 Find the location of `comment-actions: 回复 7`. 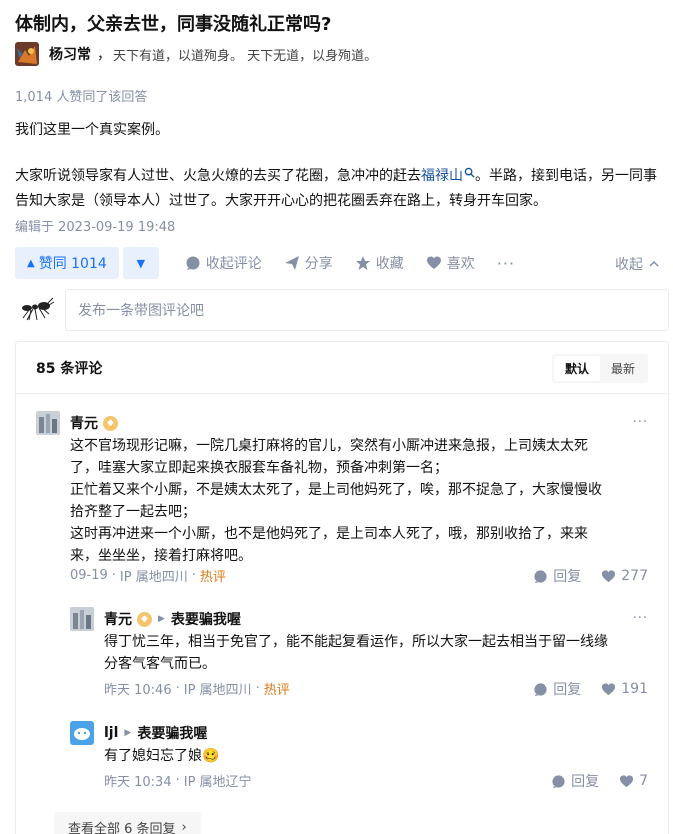

comment-actions: 回复 7 is located at coordinates (589, 781).